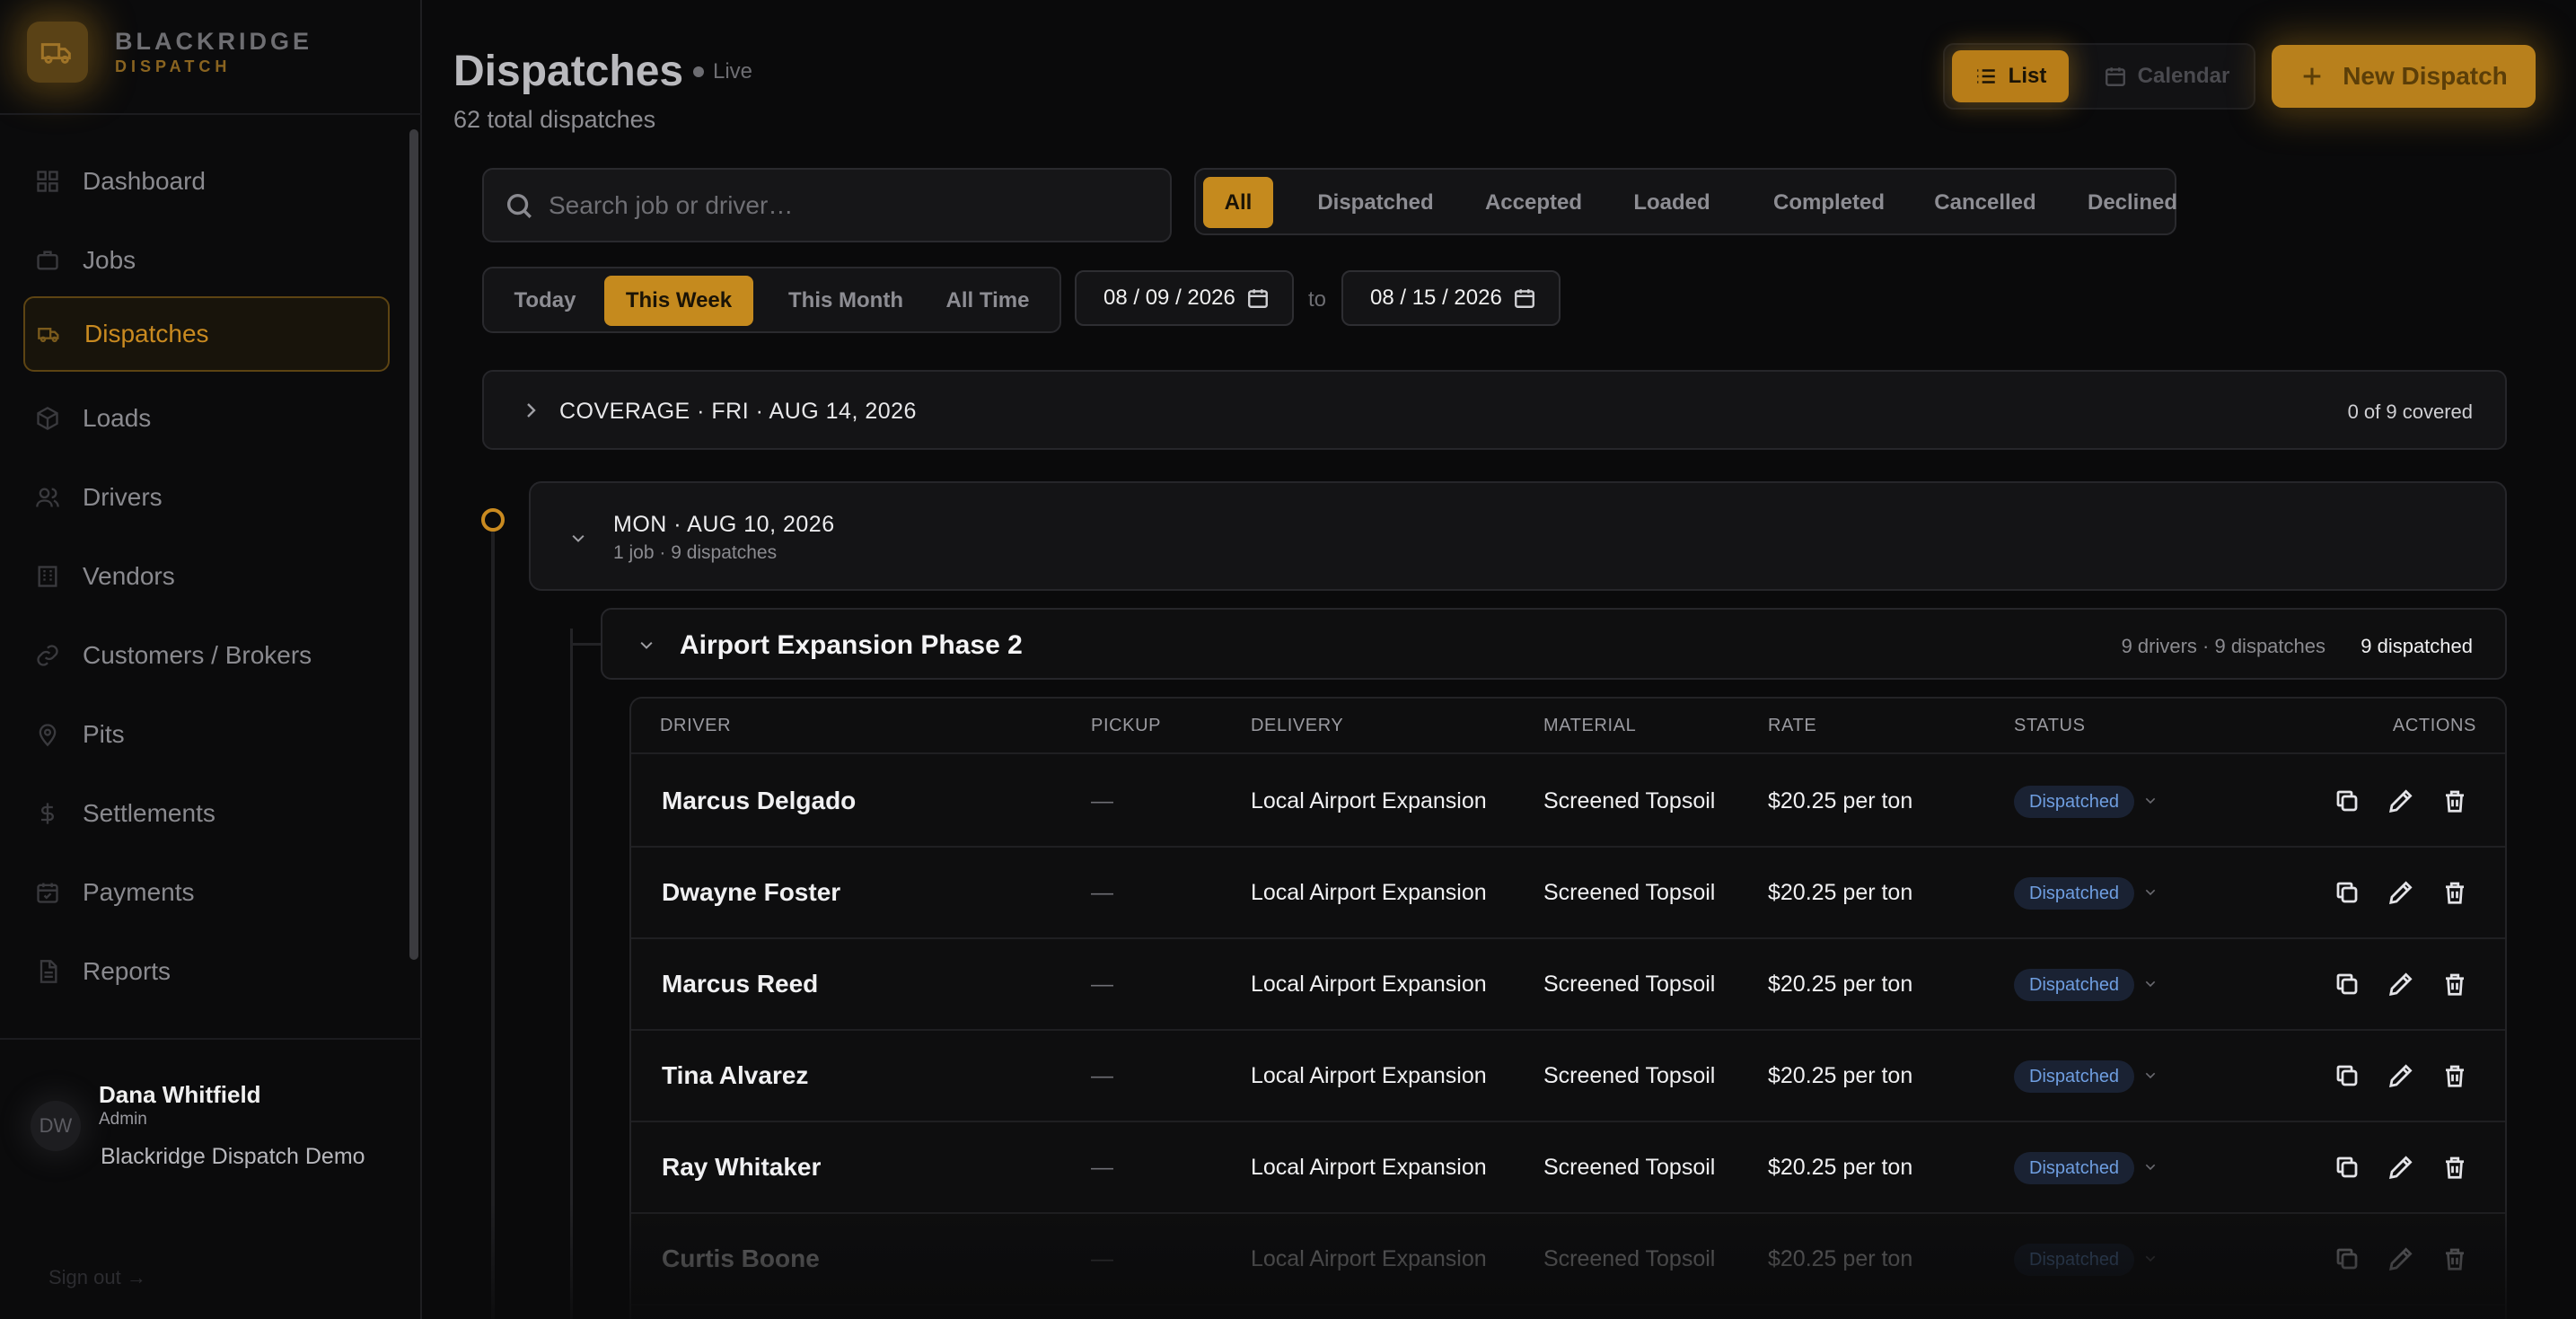  What do you see at coordinates (206, 181) in the screenshot?
I see `sidebar-item-dashboard: Dashboard` at bounding box center [206, 181].